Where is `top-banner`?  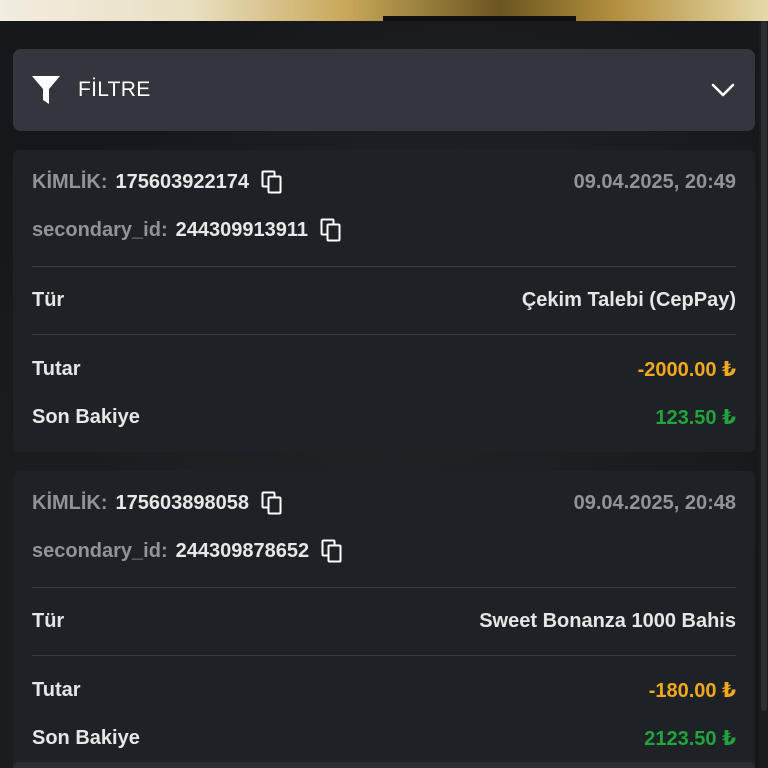
top-banner is located at coordinates (384, 10).